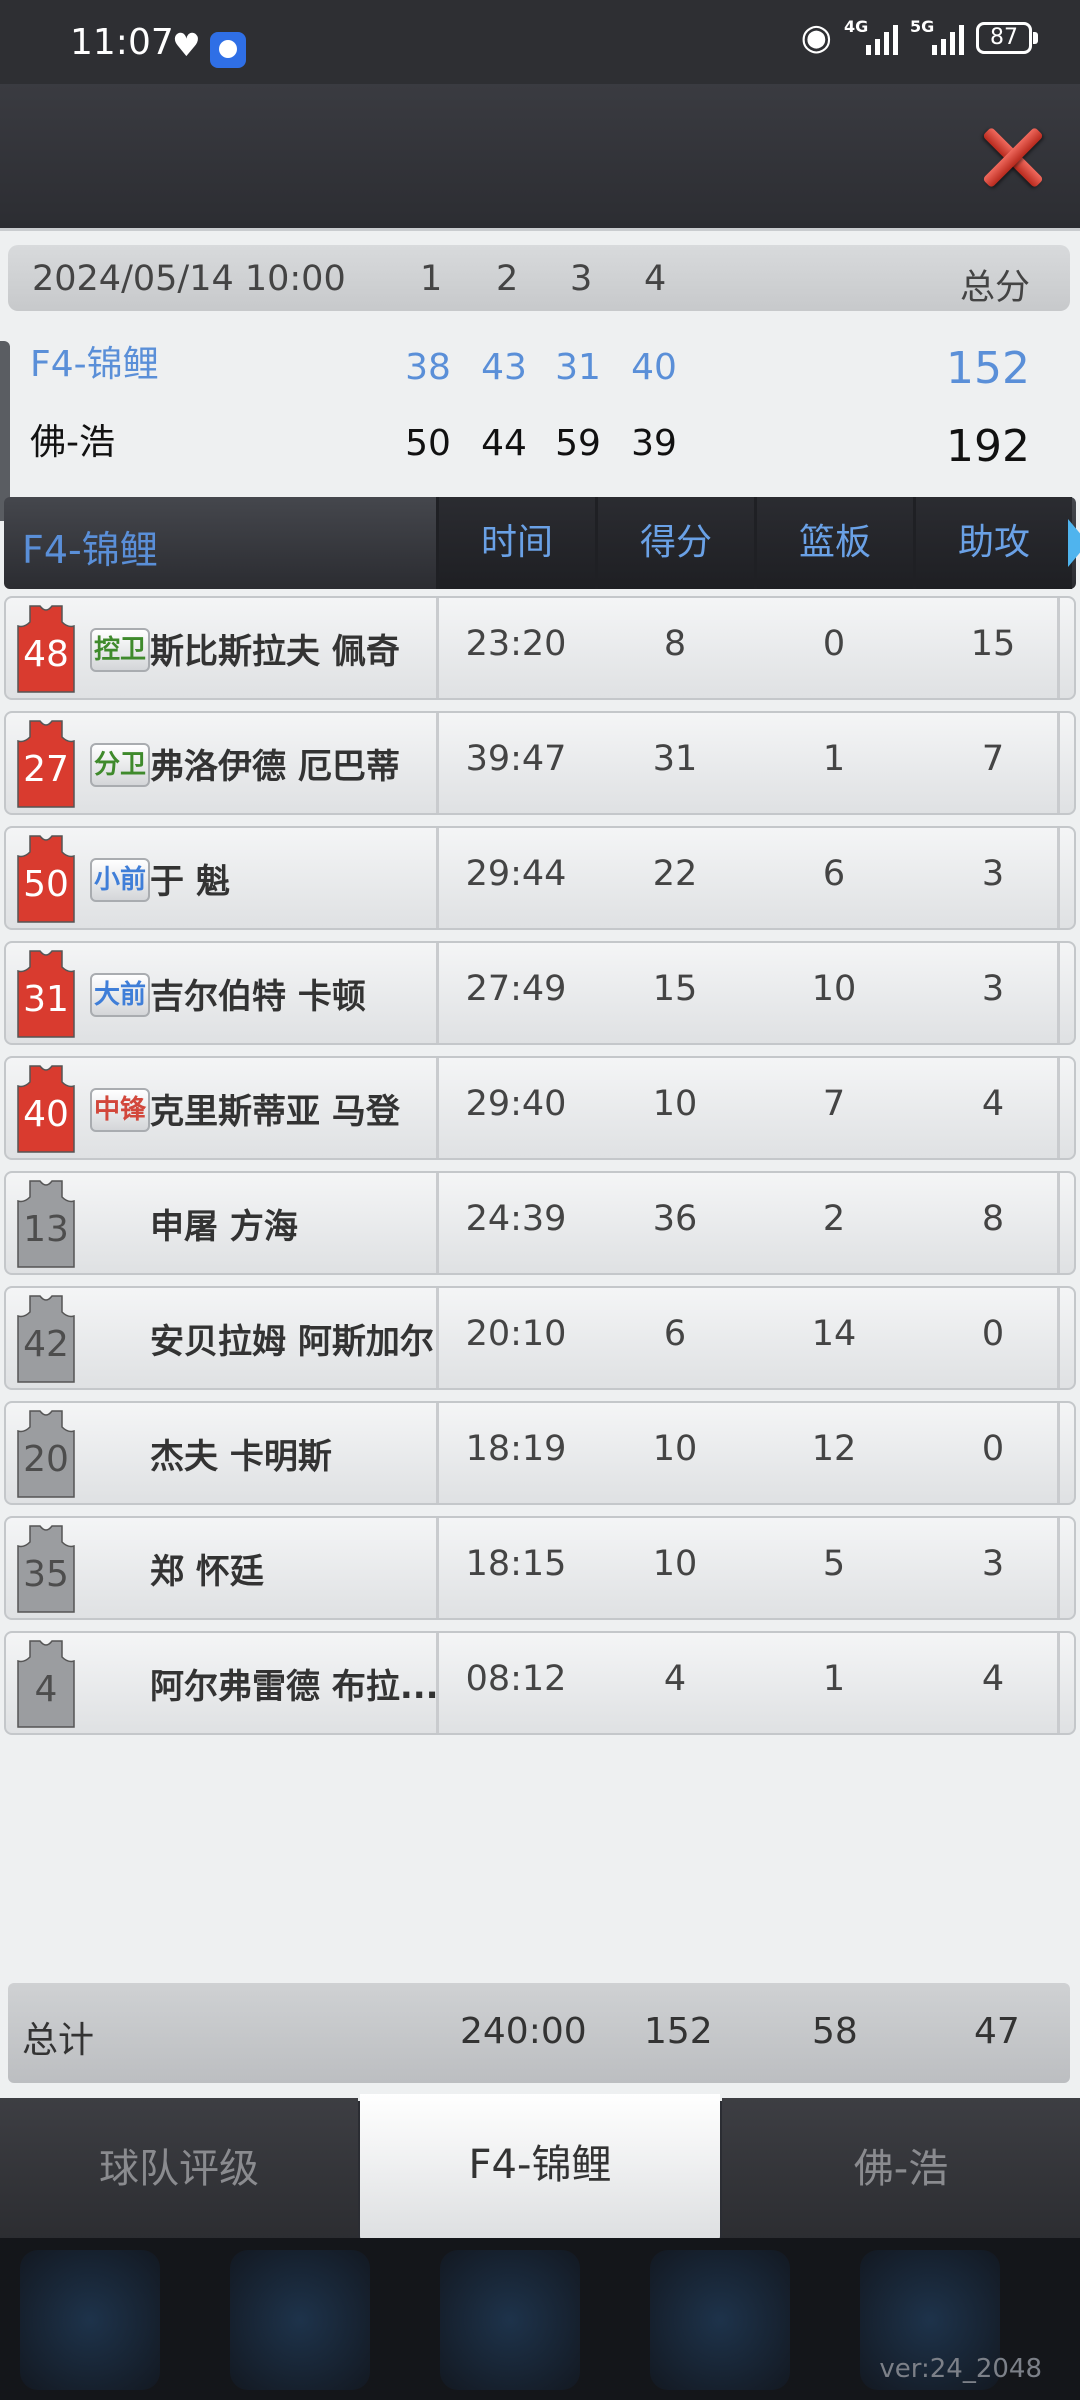 This screenshot has width=1080, height=2400. What do you see at coordinates (675, 1679) in the screenshot?
I see `player-points: 4` at bounding box center [675, 1679].